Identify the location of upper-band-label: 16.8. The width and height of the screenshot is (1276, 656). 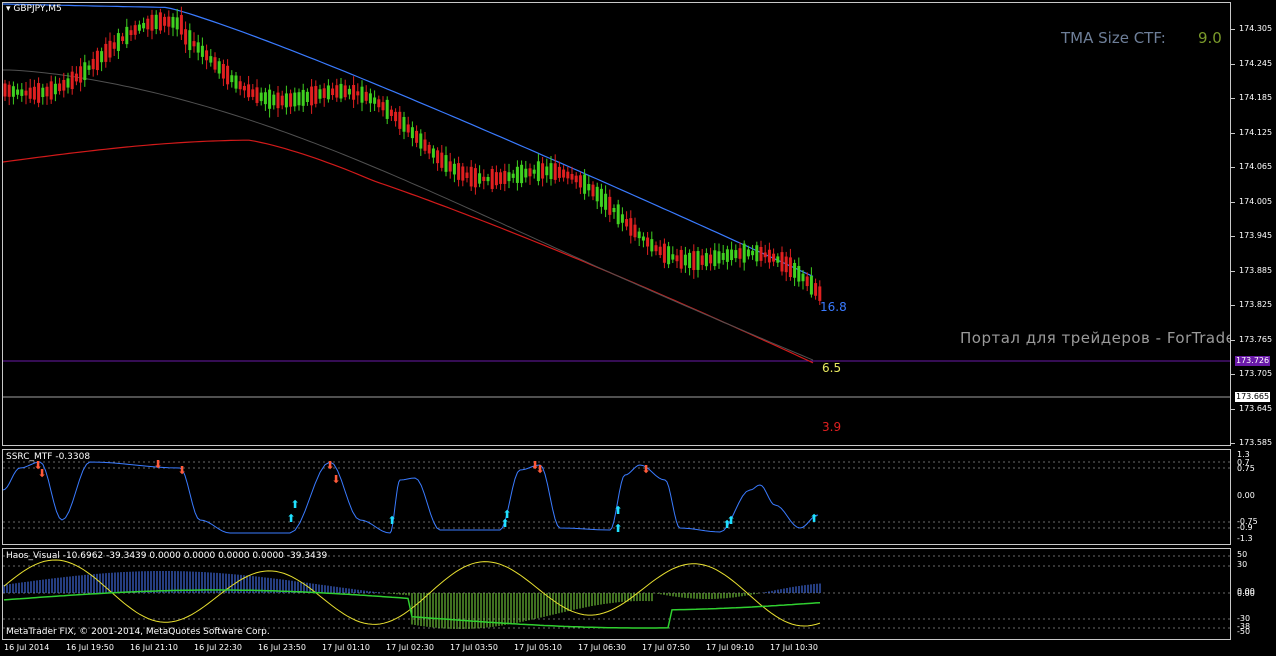
(833, 307).